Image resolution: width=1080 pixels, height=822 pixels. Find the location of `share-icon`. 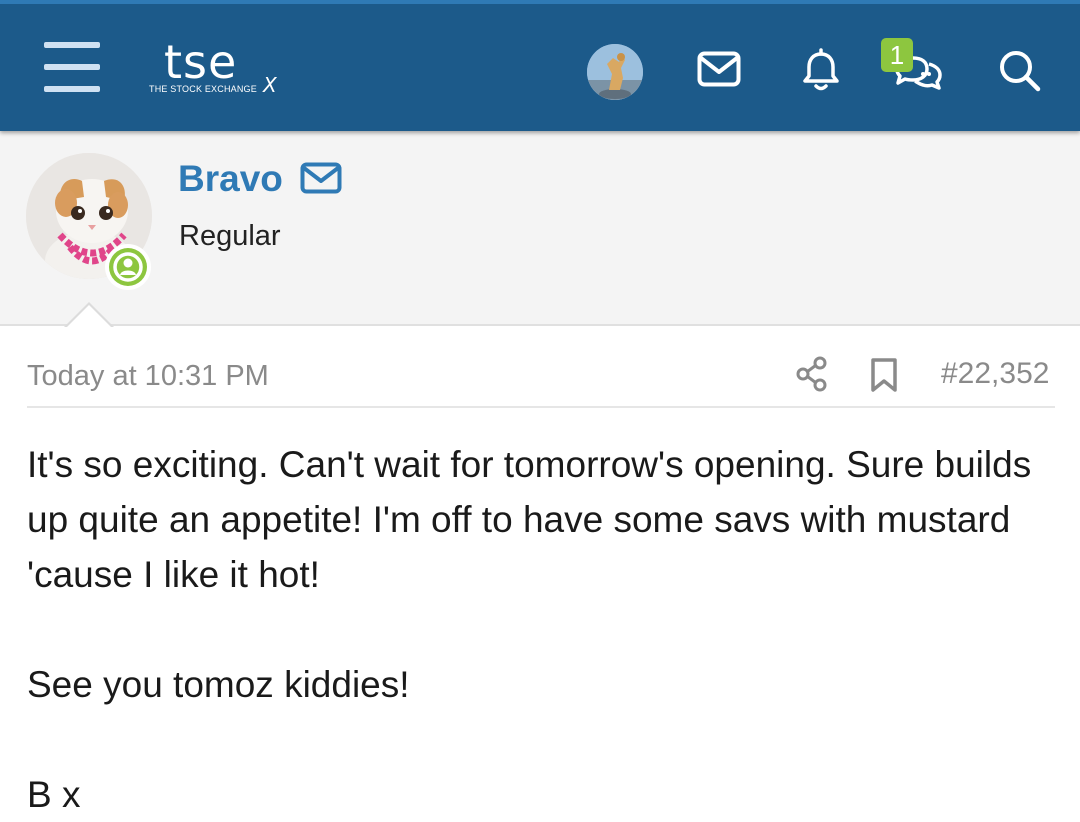

share-icon is located at coordinates (812, 374).